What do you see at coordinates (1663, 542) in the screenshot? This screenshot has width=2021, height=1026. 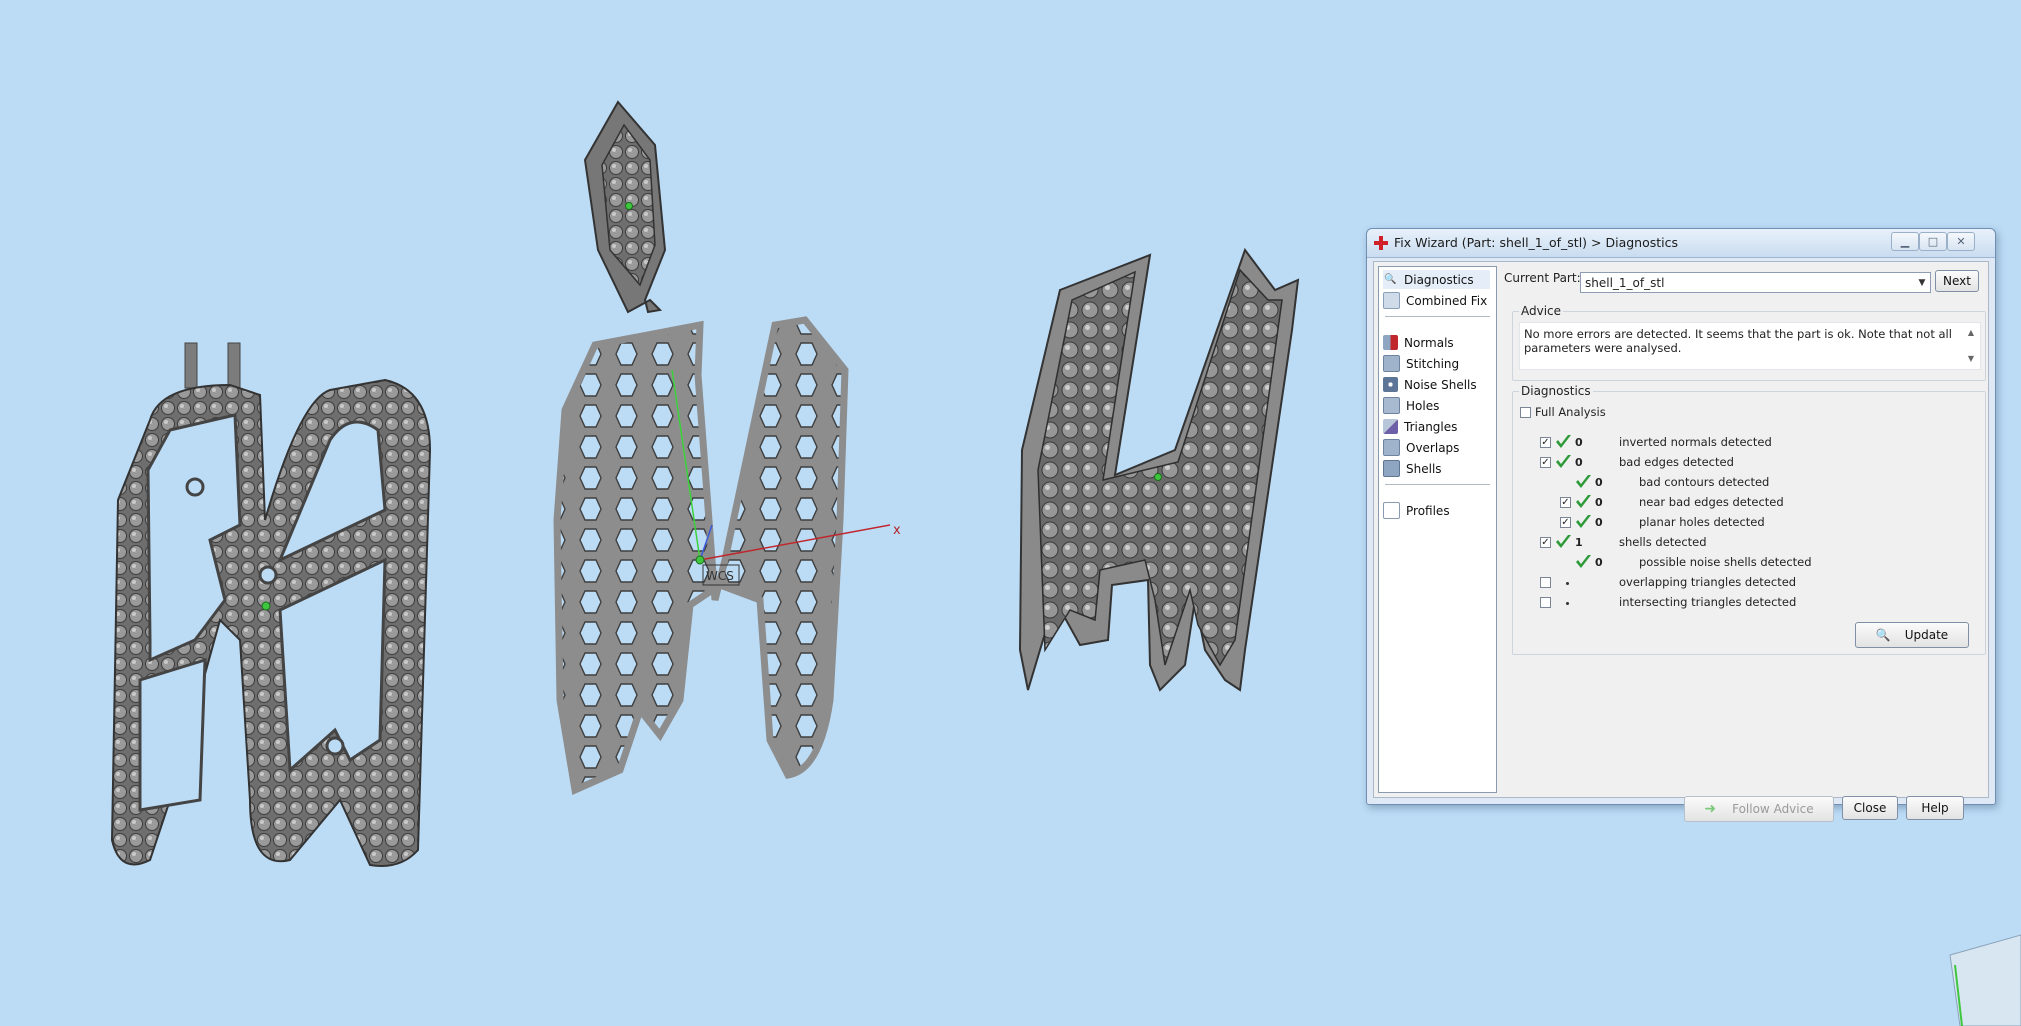 I see `diag-label: shells detected` at bounding box center [1663, 542].